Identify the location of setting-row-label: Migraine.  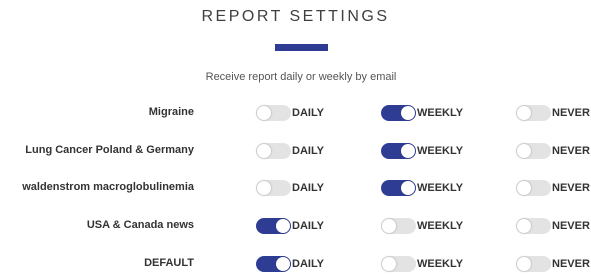
(171, 112).